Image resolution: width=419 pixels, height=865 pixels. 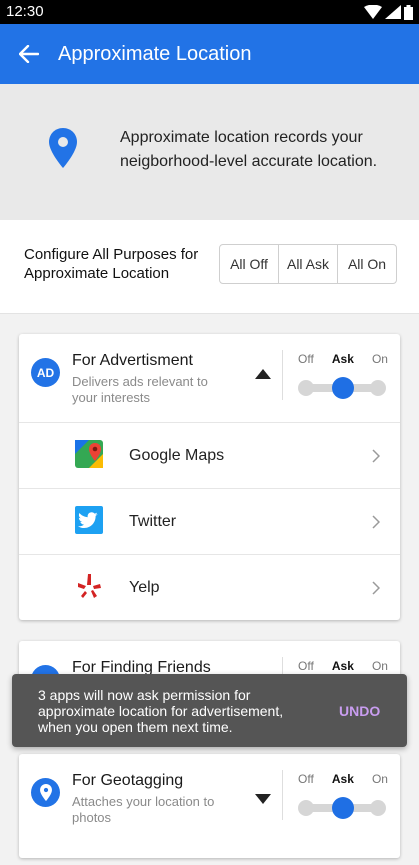 What do you see at coordinates (359, 711) in the screenshot?
I see `undo-button: UNDO` at bounding box center [359, 711].